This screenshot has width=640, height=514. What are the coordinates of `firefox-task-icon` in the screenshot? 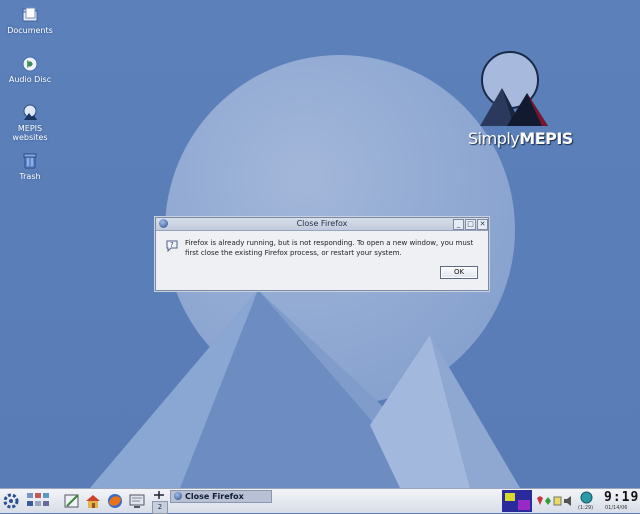 It's located at (178, 496).